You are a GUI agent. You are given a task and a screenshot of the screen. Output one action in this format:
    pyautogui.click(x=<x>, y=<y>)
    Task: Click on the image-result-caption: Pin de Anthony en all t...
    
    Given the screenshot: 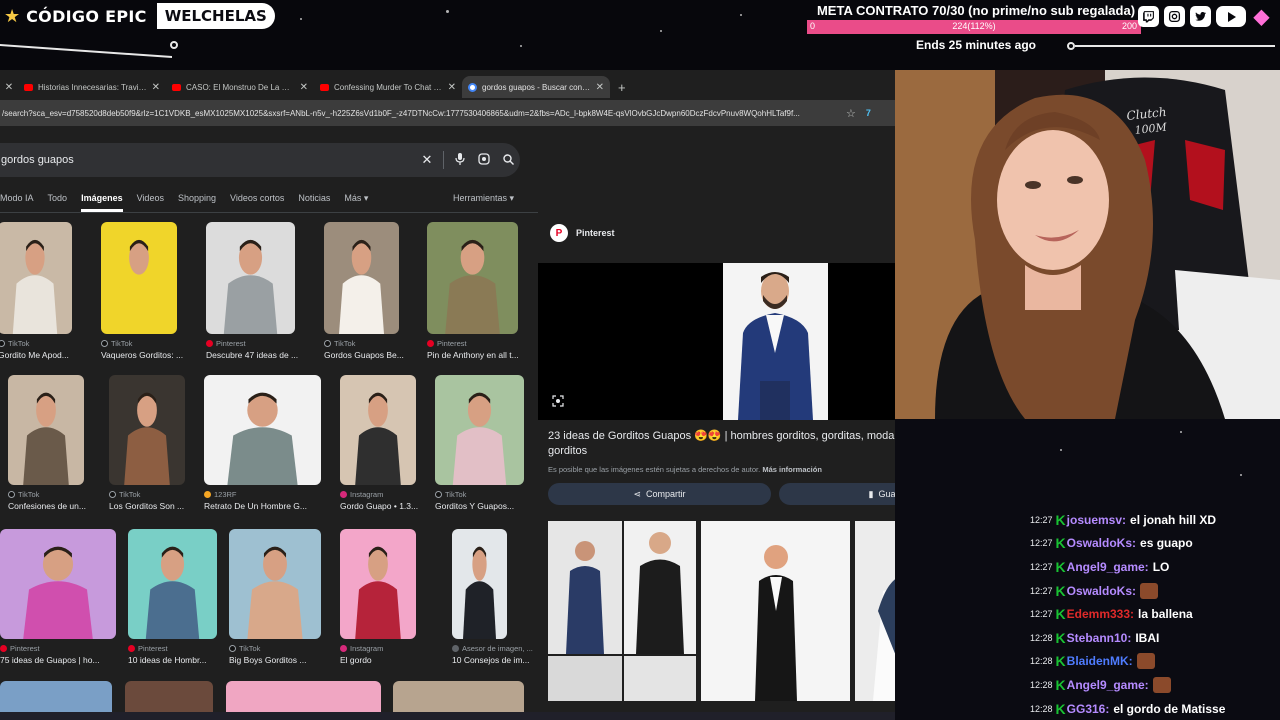 What is the action you would take?
    pyautogui.click(x=478, y=355)
    